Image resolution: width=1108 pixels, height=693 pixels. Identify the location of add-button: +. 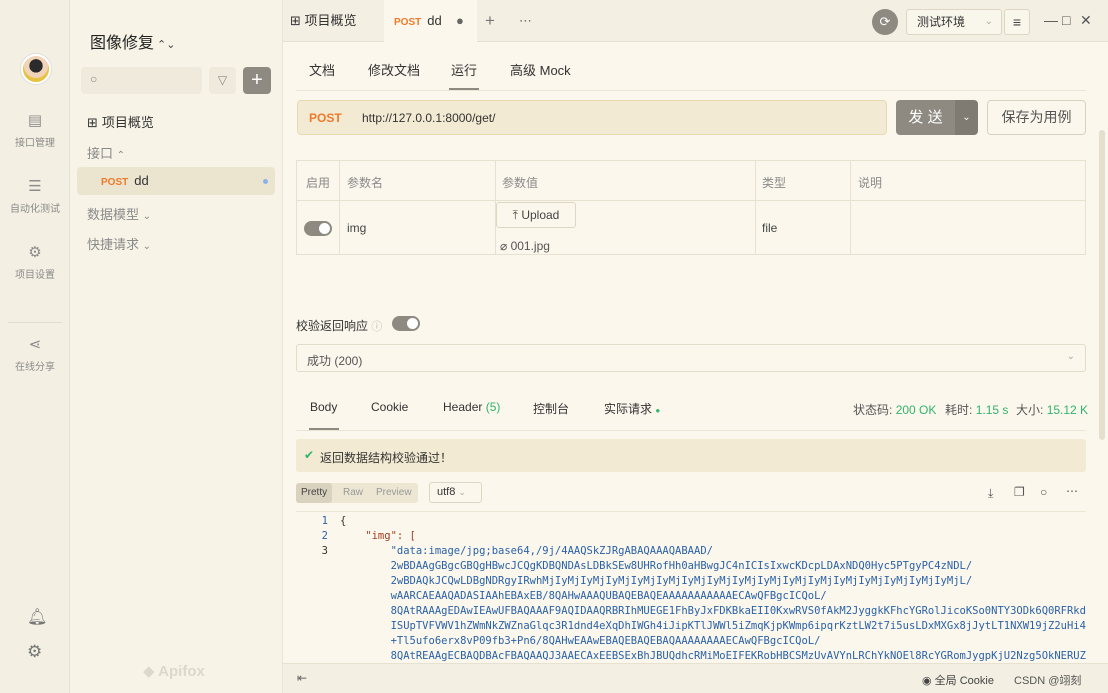
(257, 80).